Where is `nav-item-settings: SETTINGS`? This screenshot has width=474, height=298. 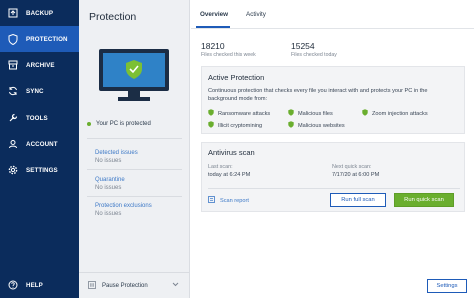 nav-item-settings: SETTINGS is located at coordinates (39, 170).